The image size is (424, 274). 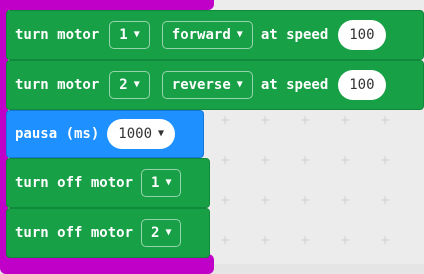 What do you see at coordinates (107, 5) in the screenshot?
I see `container-block-top` at bounding box center [107, 5].